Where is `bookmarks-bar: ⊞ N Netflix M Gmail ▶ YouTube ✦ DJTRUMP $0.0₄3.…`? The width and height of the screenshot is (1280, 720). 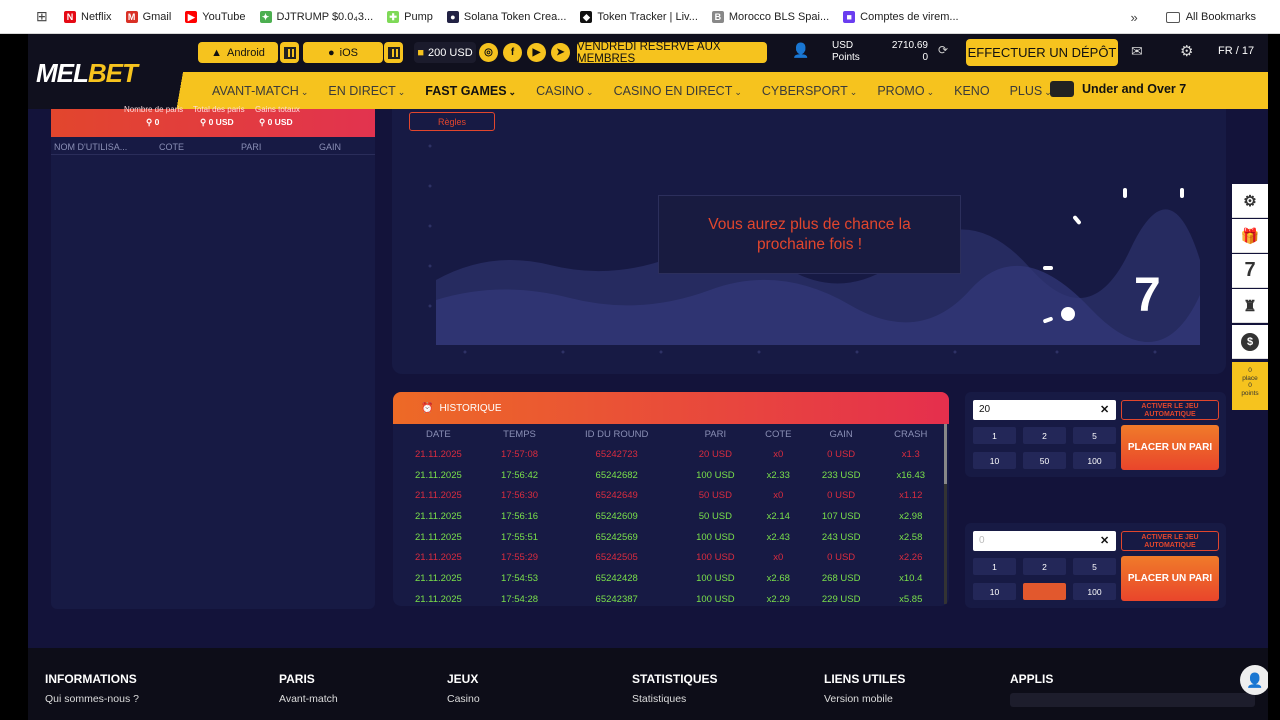 bookmarks-bar: ⊞ N Netflix M Gmail ▶ YouTube ✦ DJTRUMP $0.0₄3.… is located at coordinates (640, 17).